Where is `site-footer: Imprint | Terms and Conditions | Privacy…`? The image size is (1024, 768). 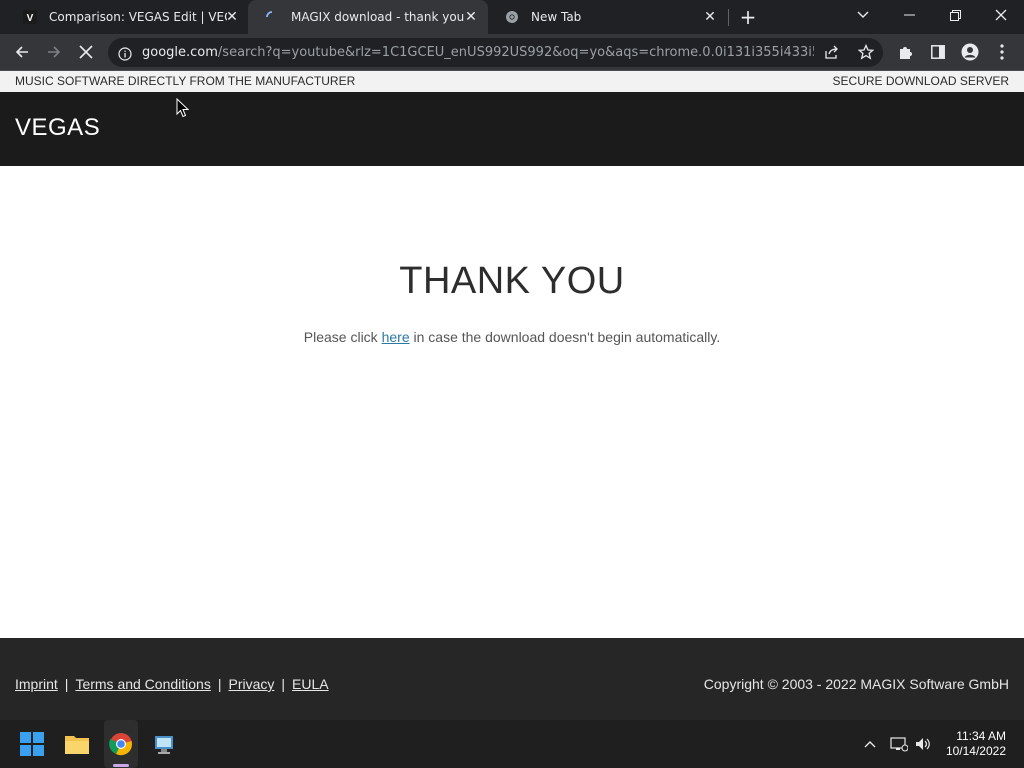
site-footer: Imprint | Terms and Conditions | Privacy… is located at coordinates (512, 679).